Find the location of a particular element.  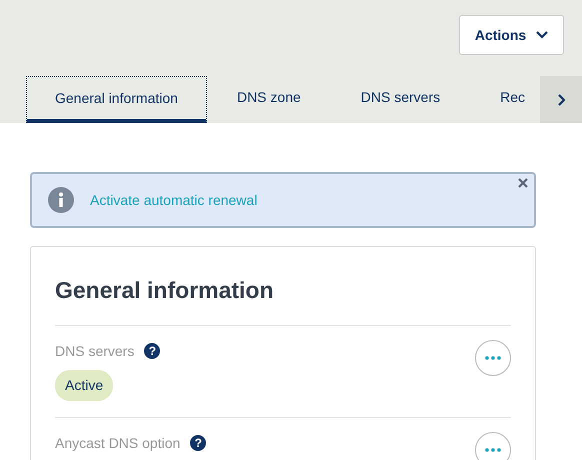

tab: DNS servers is located at coordinates (400, 99).